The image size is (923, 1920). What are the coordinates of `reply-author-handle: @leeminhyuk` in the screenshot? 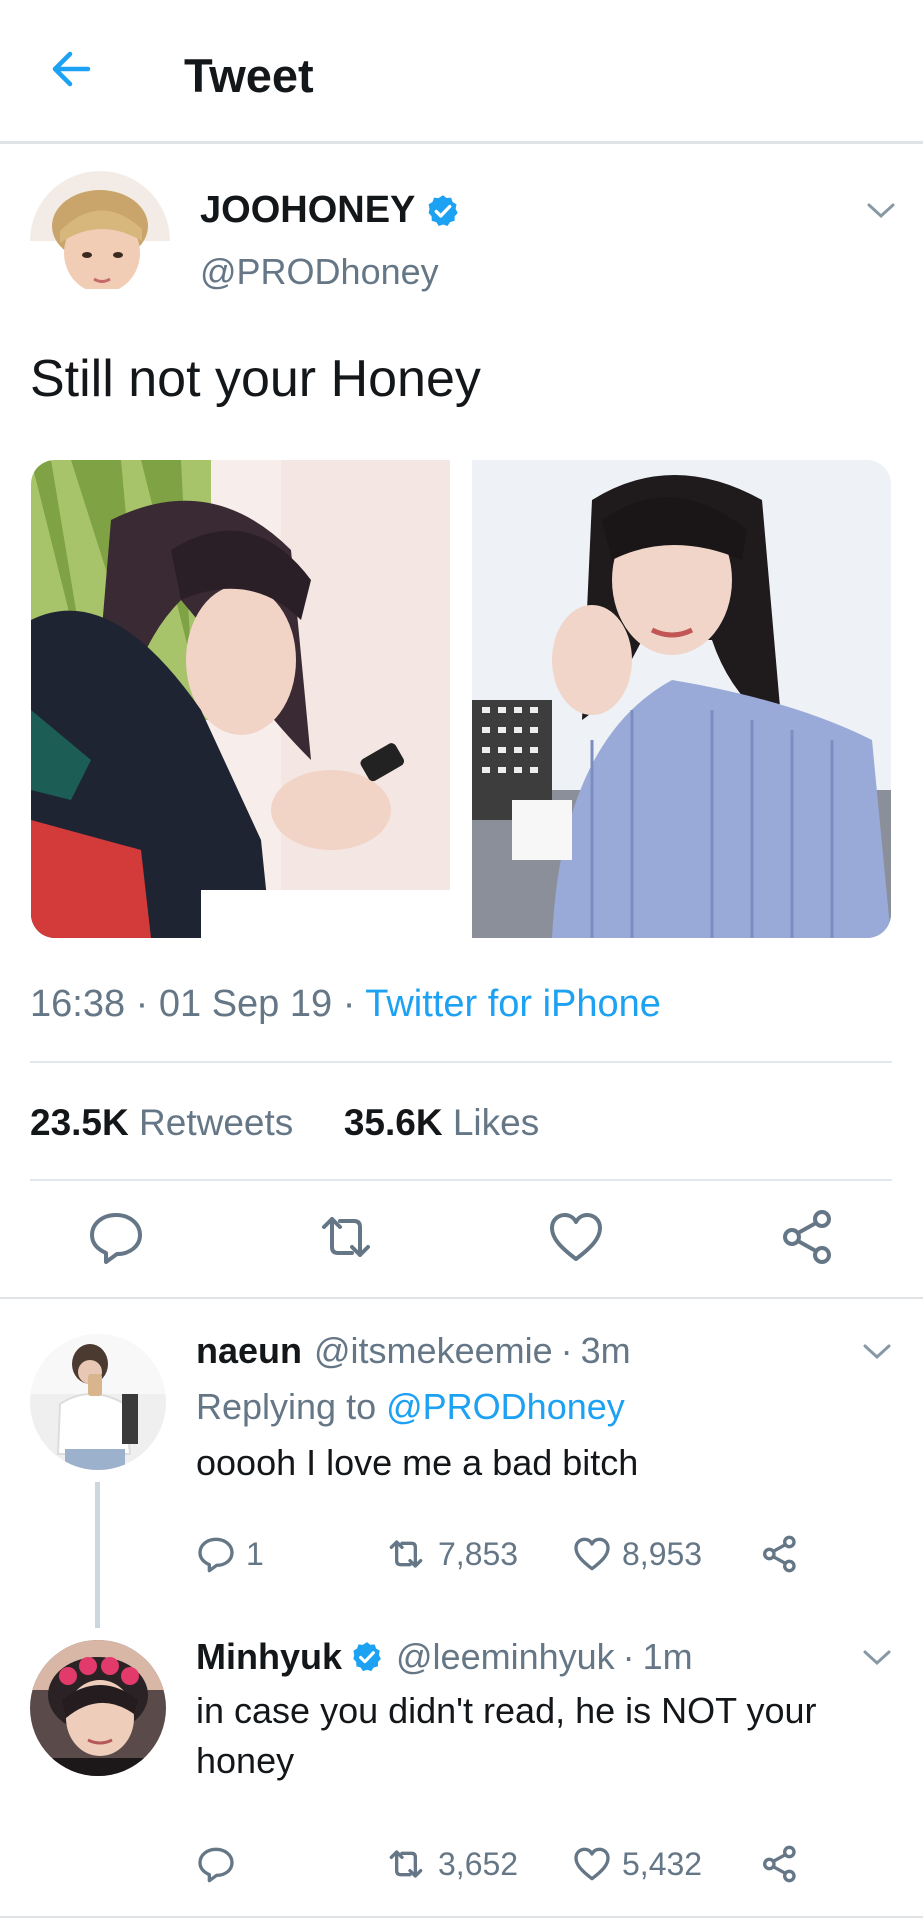 It's located at (505, 1657).